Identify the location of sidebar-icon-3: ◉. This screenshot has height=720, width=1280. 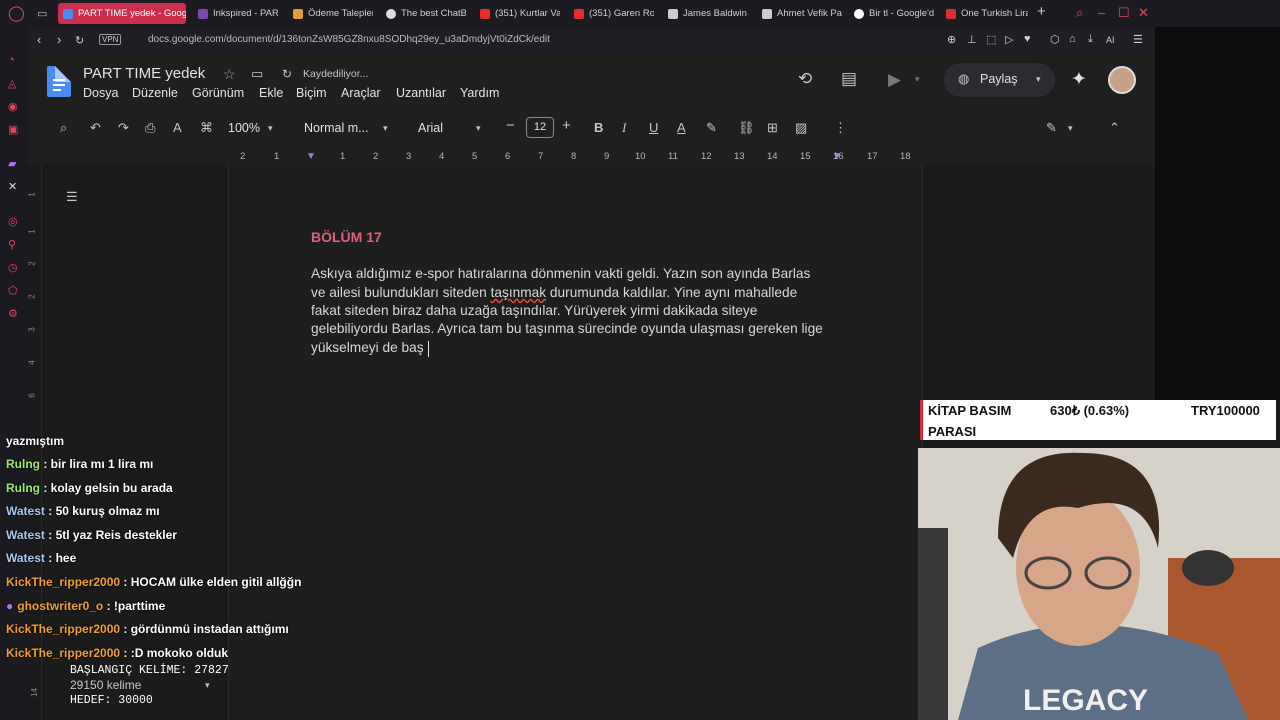
(13, 106).